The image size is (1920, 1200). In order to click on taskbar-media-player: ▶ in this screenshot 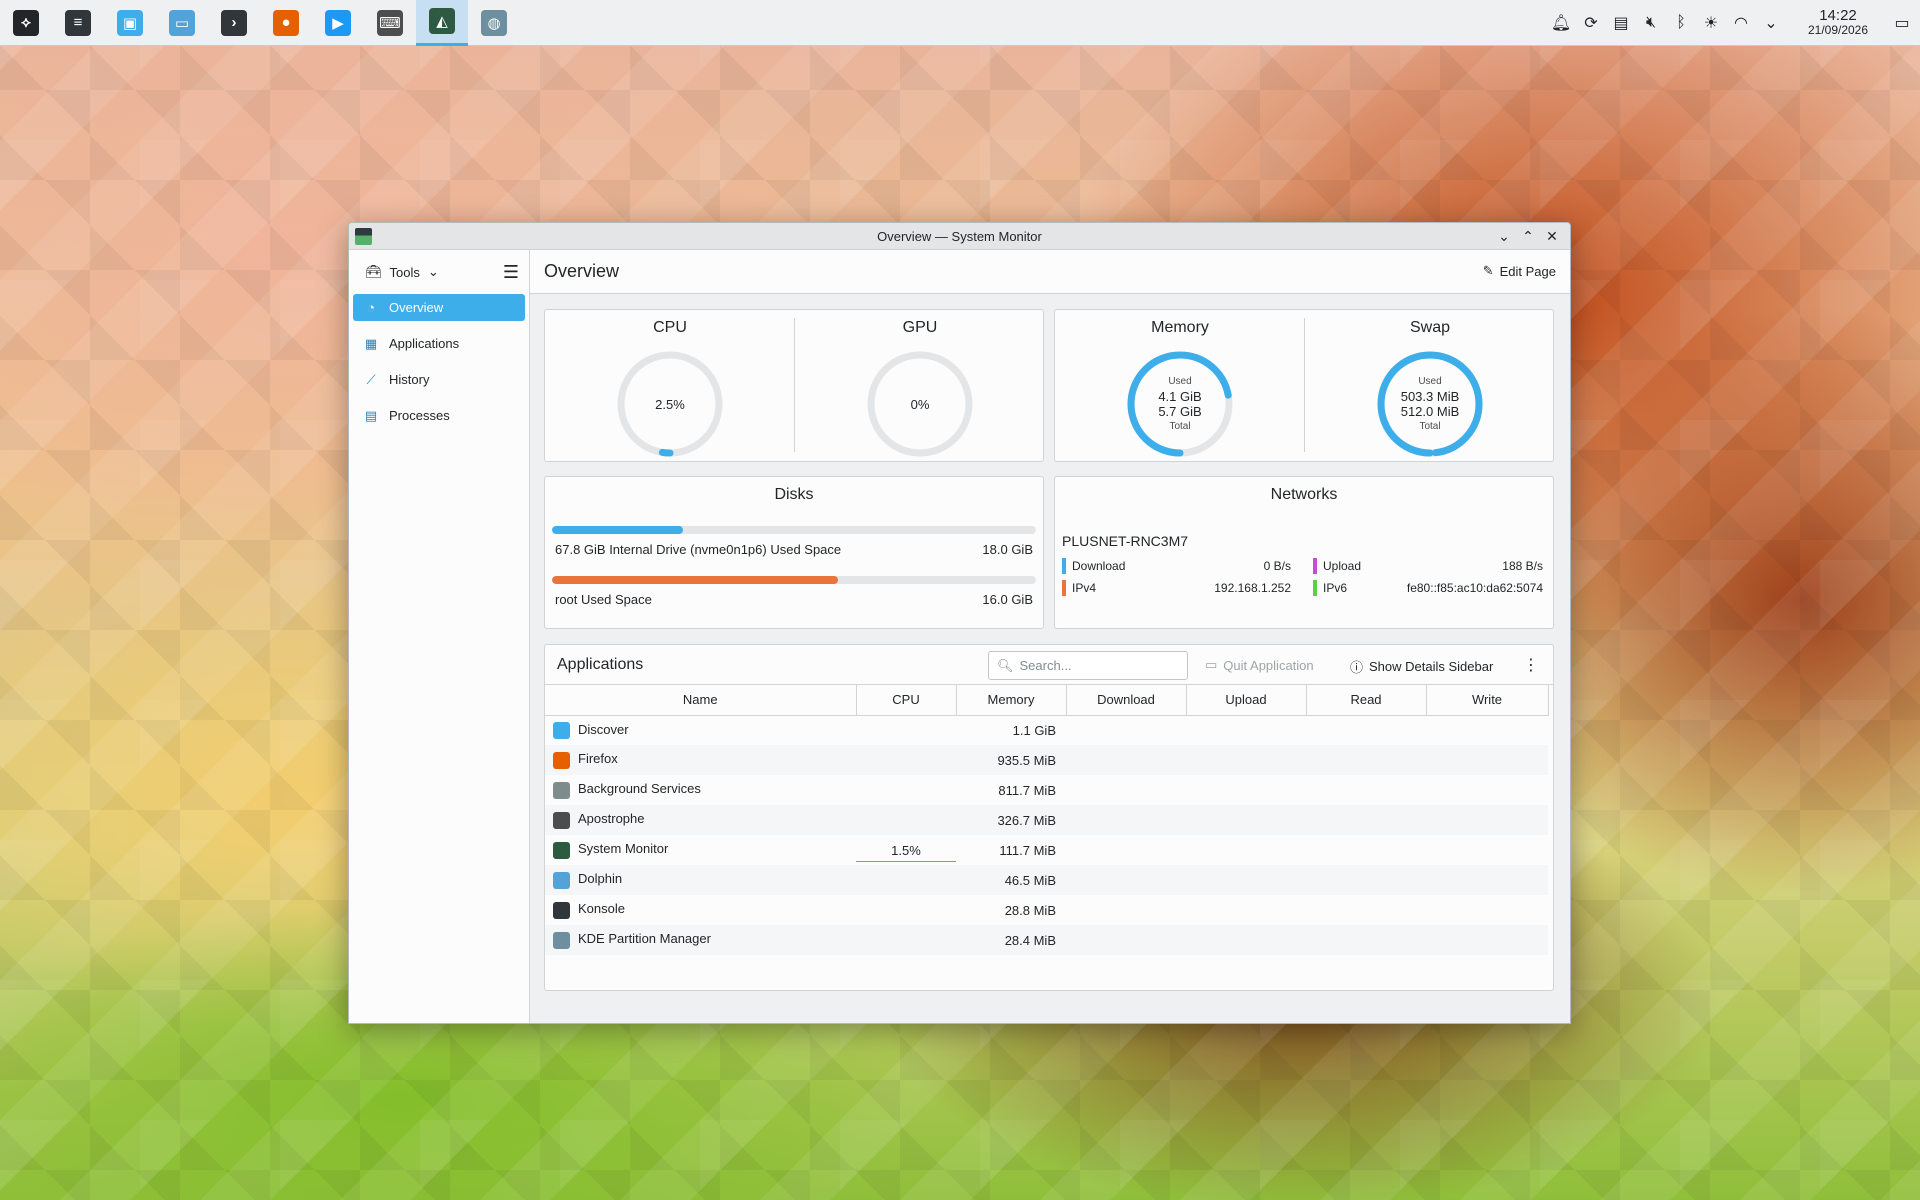, I will do `click(338, 23)`.